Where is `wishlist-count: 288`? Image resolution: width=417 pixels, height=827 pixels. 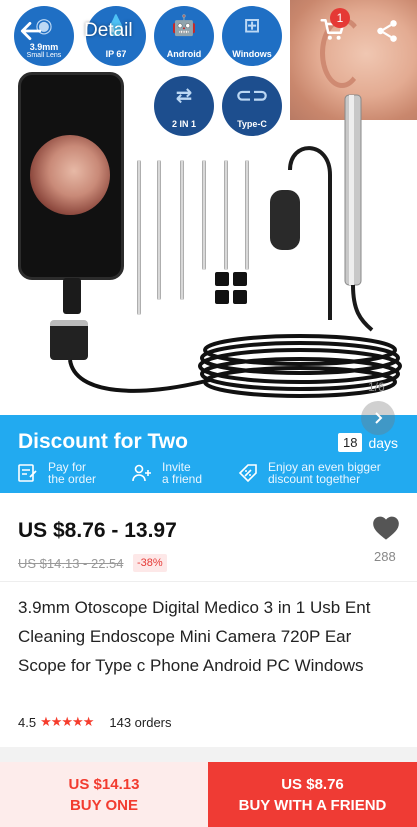 wishlist-count: 288 is located at coordinates (385, 556).